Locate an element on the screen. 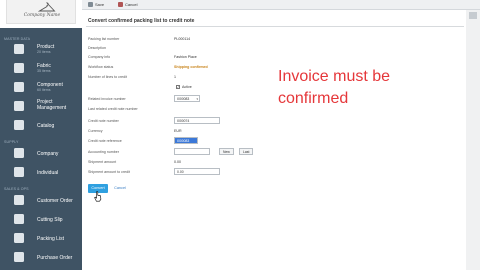 The width and height of the screenshot is (480, 270). sidebar-item-fabric: Fabric 35 items is located at coordinates (41, 69).